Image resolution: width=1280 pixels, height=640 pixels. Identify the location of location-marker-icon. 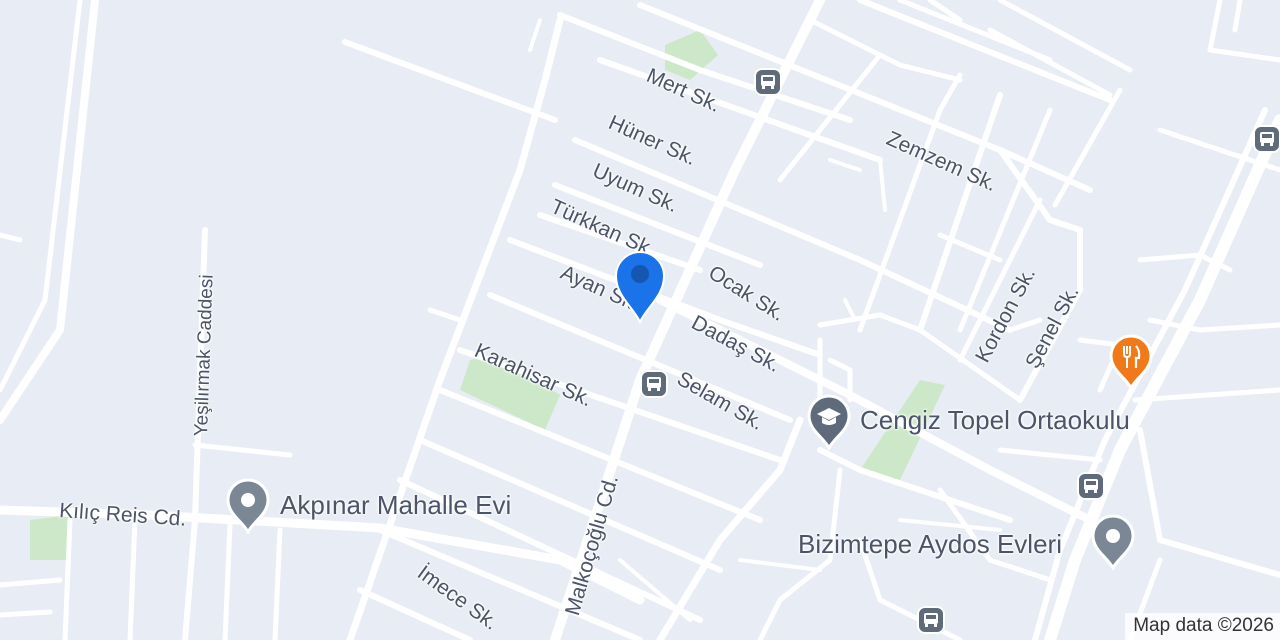
(640, 286).